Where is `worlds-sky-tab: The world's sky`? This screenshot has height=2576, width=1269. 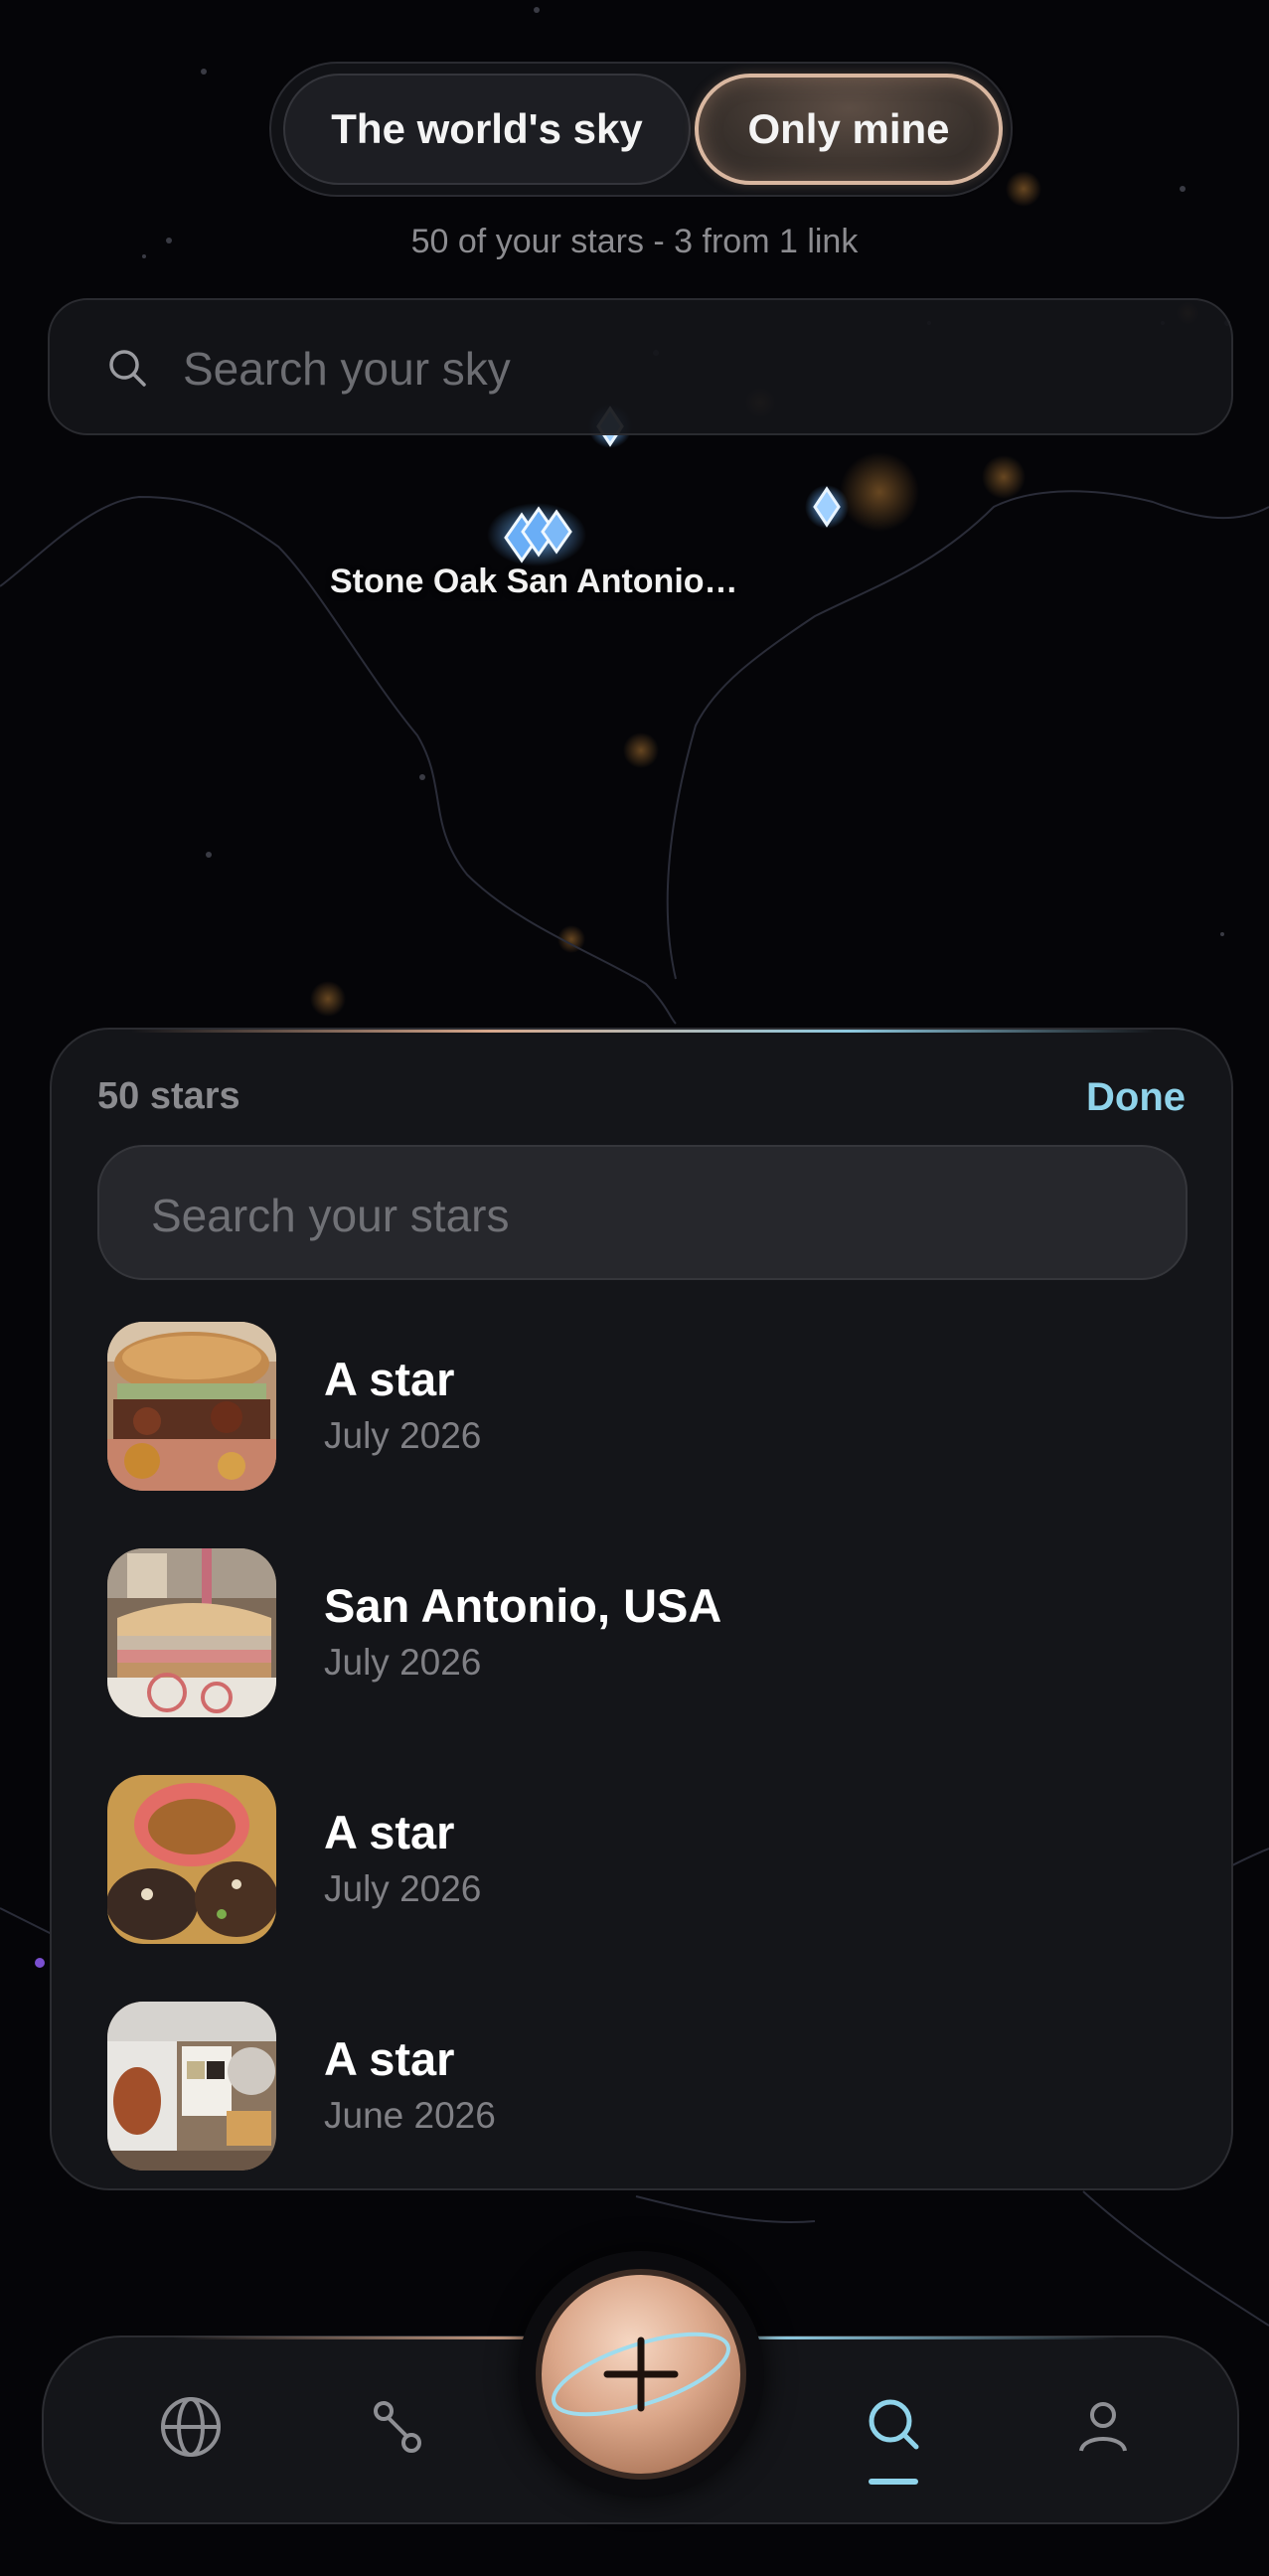
worlds-sky-tab: The world's sky is located at coordinates (487, 129).